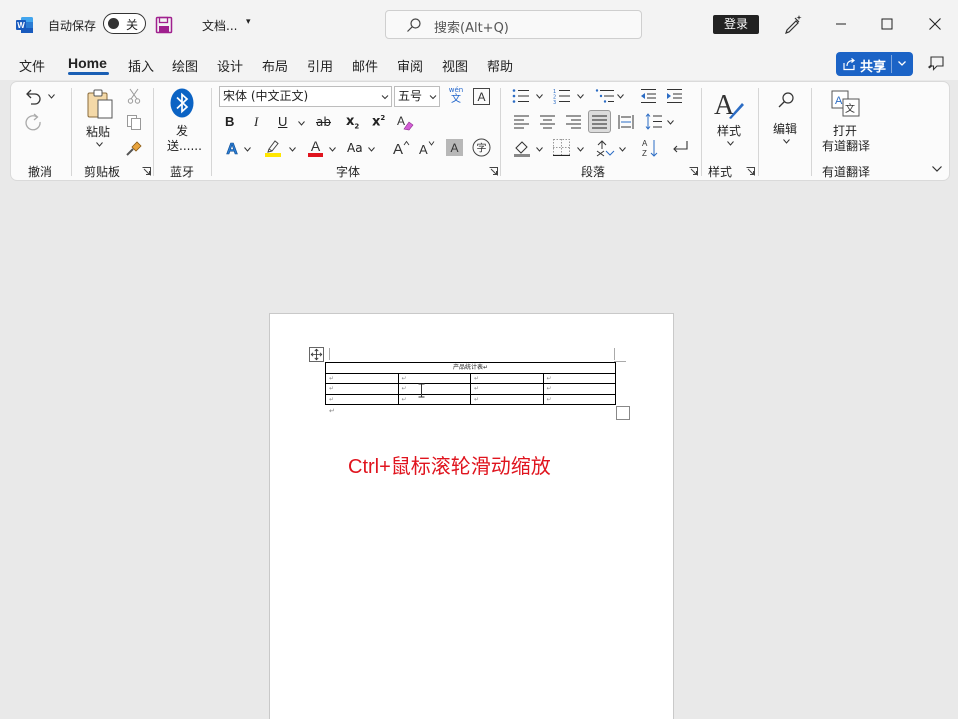 The width and height of the screenshot is (958, 719). Describe the element at coordinates (355, 148) in the screenshot. I see `change-case-button: Aa` at that location.